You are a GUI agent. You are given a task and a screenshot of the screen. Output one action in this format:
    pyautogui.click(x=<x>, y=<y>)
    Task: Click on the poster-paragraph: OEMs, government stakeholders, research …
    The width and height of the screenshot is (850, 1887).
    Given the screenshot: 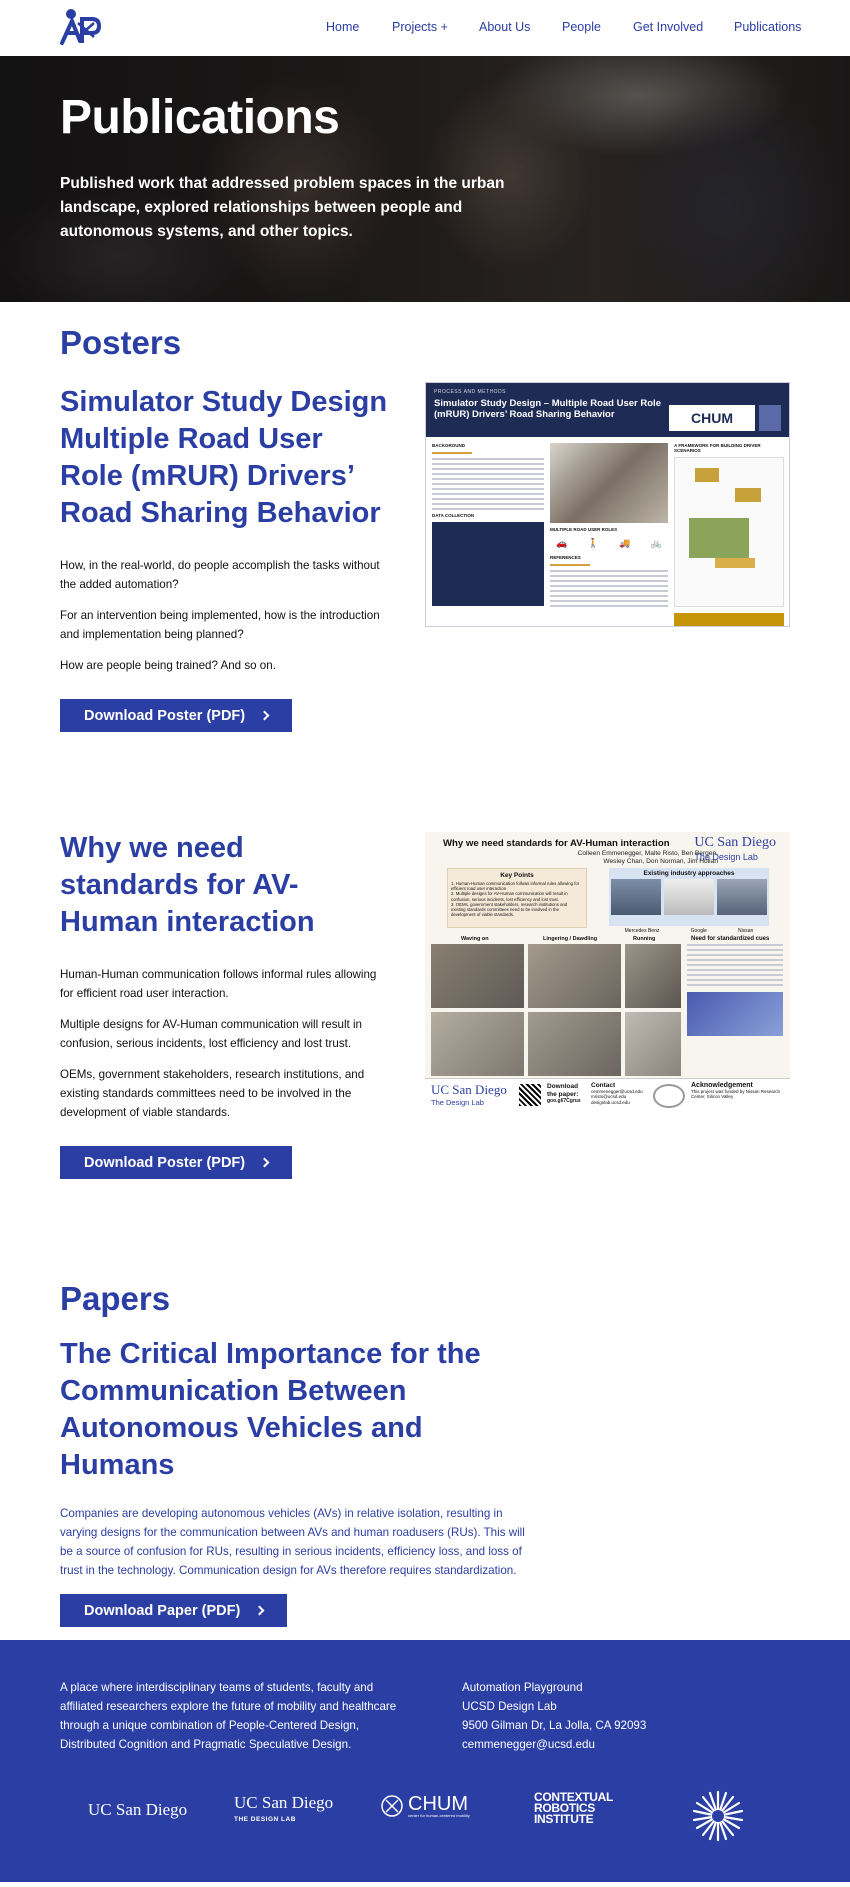 What is the action you would take?
    pyautogui.click(x=212, y=1093)
    